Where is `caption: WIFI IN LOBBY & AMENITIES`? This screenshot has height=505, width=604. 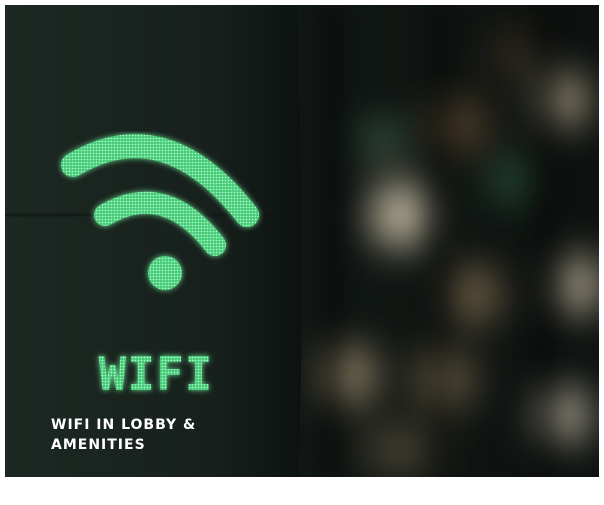 caption: WIFI IN LOBBY & AMENITIES is located at coordinates (124, 435).